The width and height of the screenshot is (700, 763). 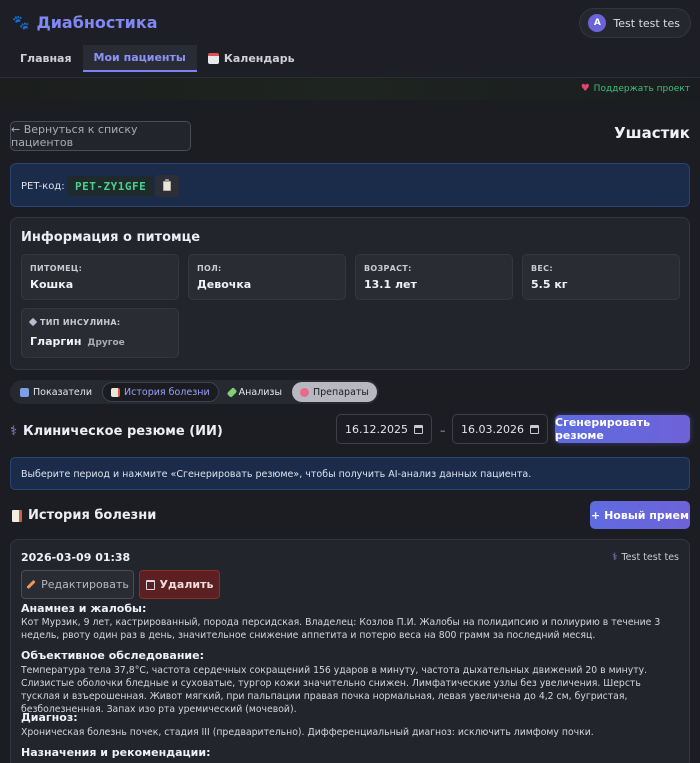 What do you see at coordinates (76, 557) in the screenshot?
I see `entry-datetime: 2026-03-09 01:38` at bounding box center [76, 557].